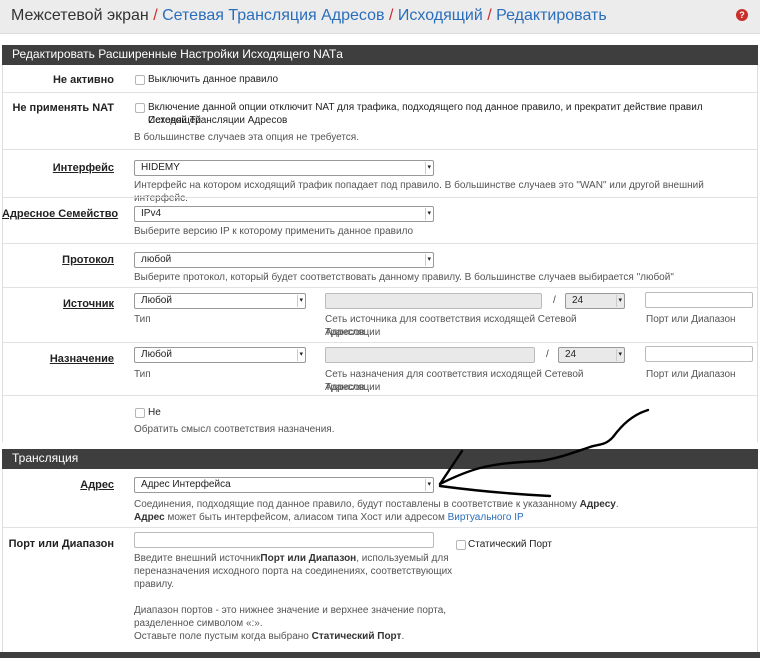 The width and height of the screenshot is (760, 658). I want to click on scribble-annotation, so click(544, 453).